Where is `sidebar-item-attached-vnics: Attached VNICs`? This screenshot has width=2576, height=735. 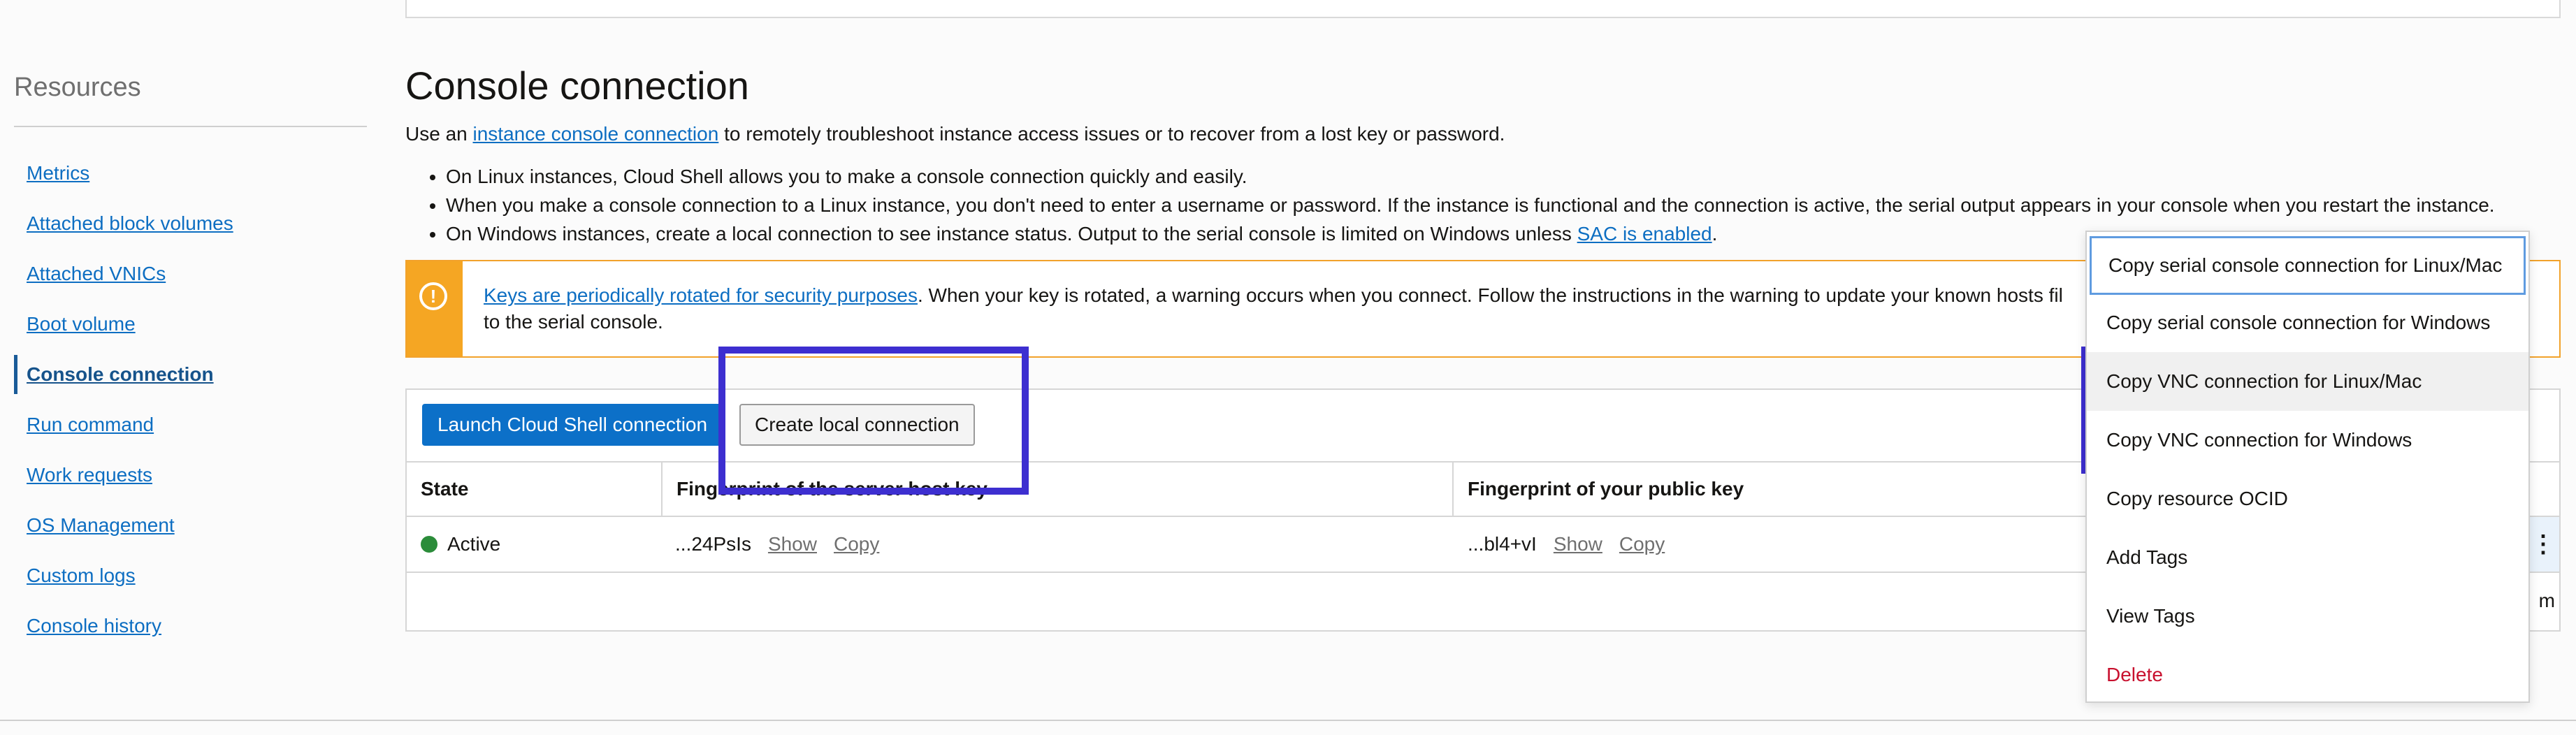 sidebar-item-attached-vnics: Attached VNICs is located at coordinates (188, 273).